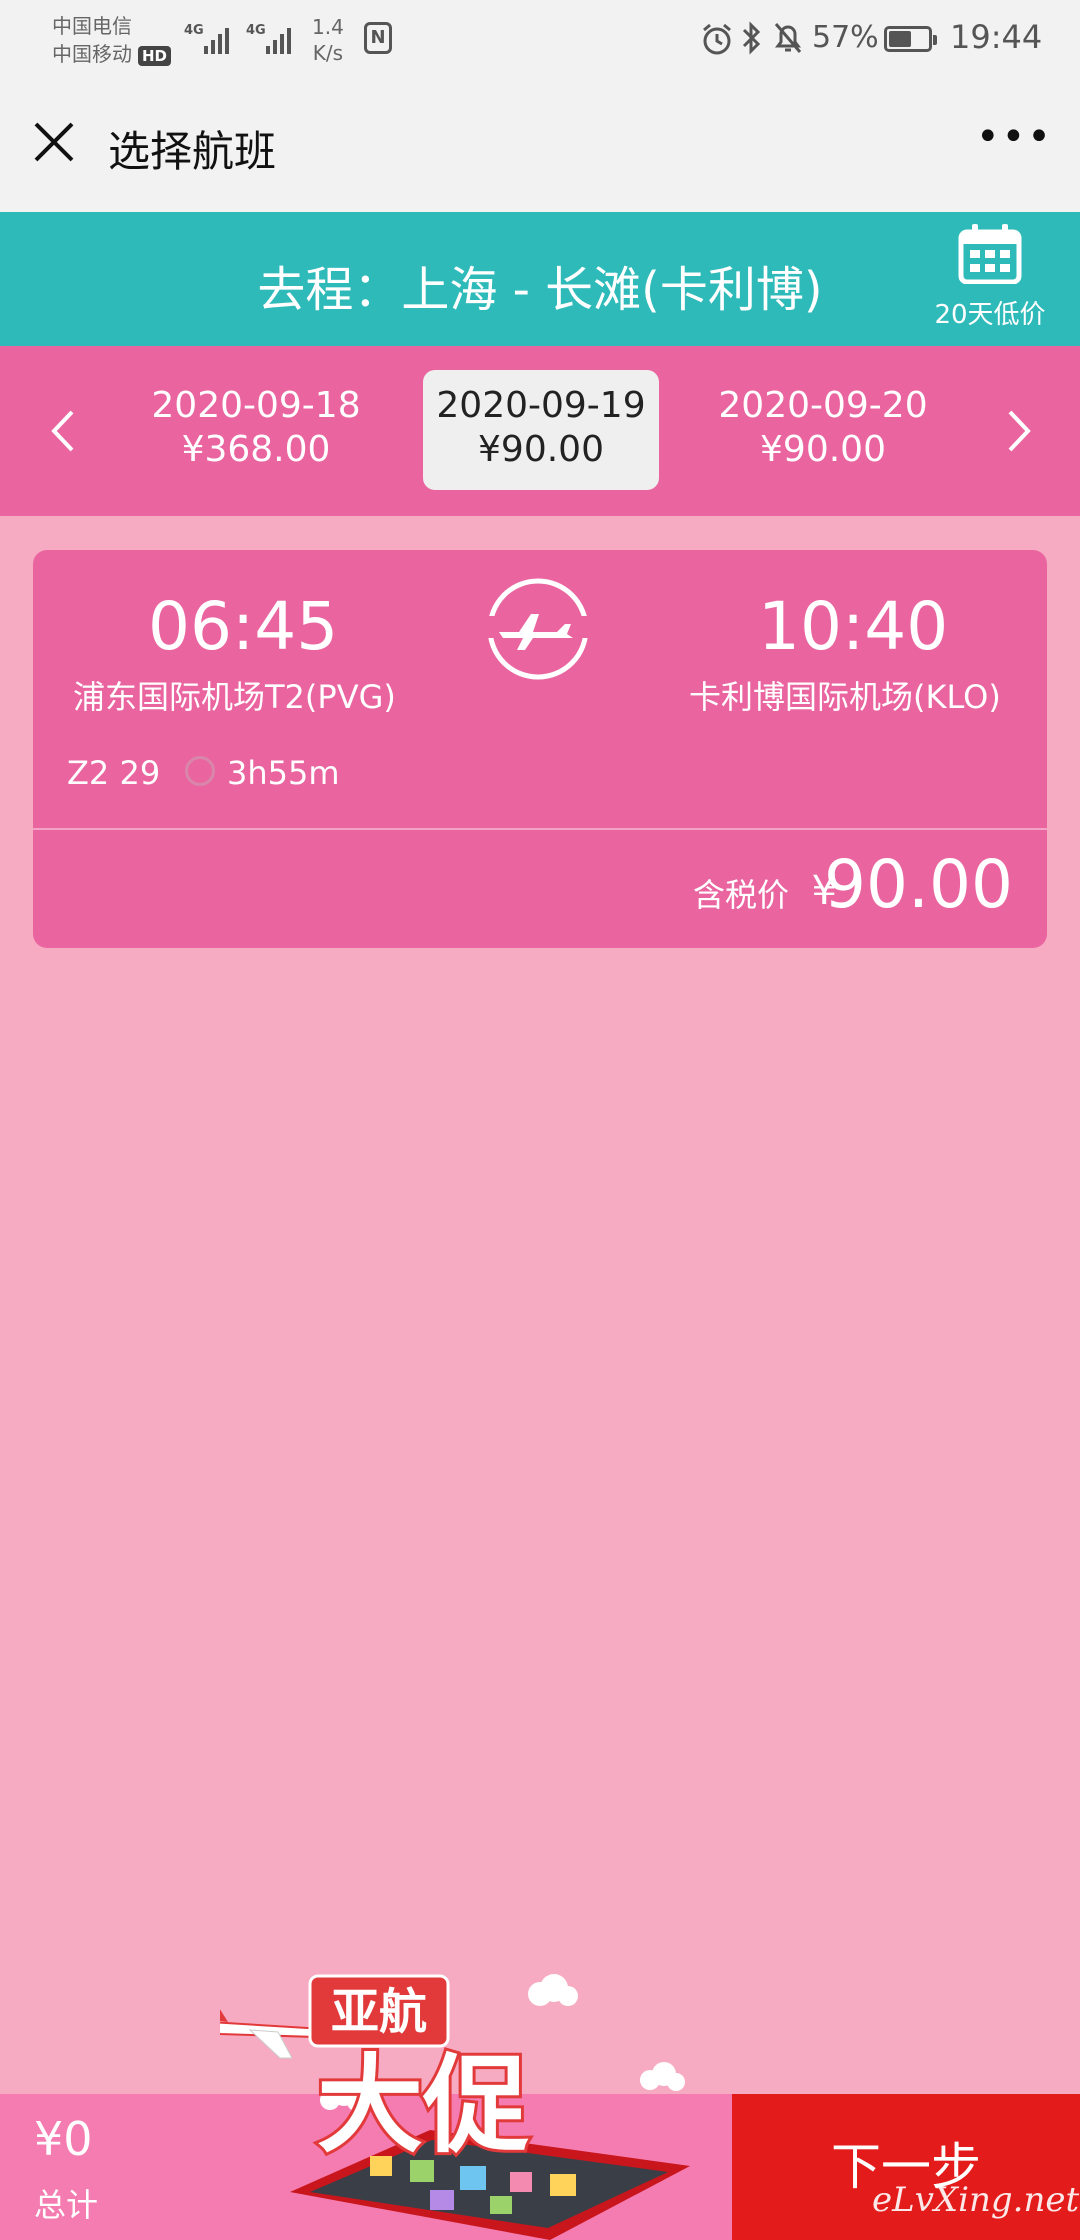  I want to click on speed-unit: K/s, so click(328, 53).